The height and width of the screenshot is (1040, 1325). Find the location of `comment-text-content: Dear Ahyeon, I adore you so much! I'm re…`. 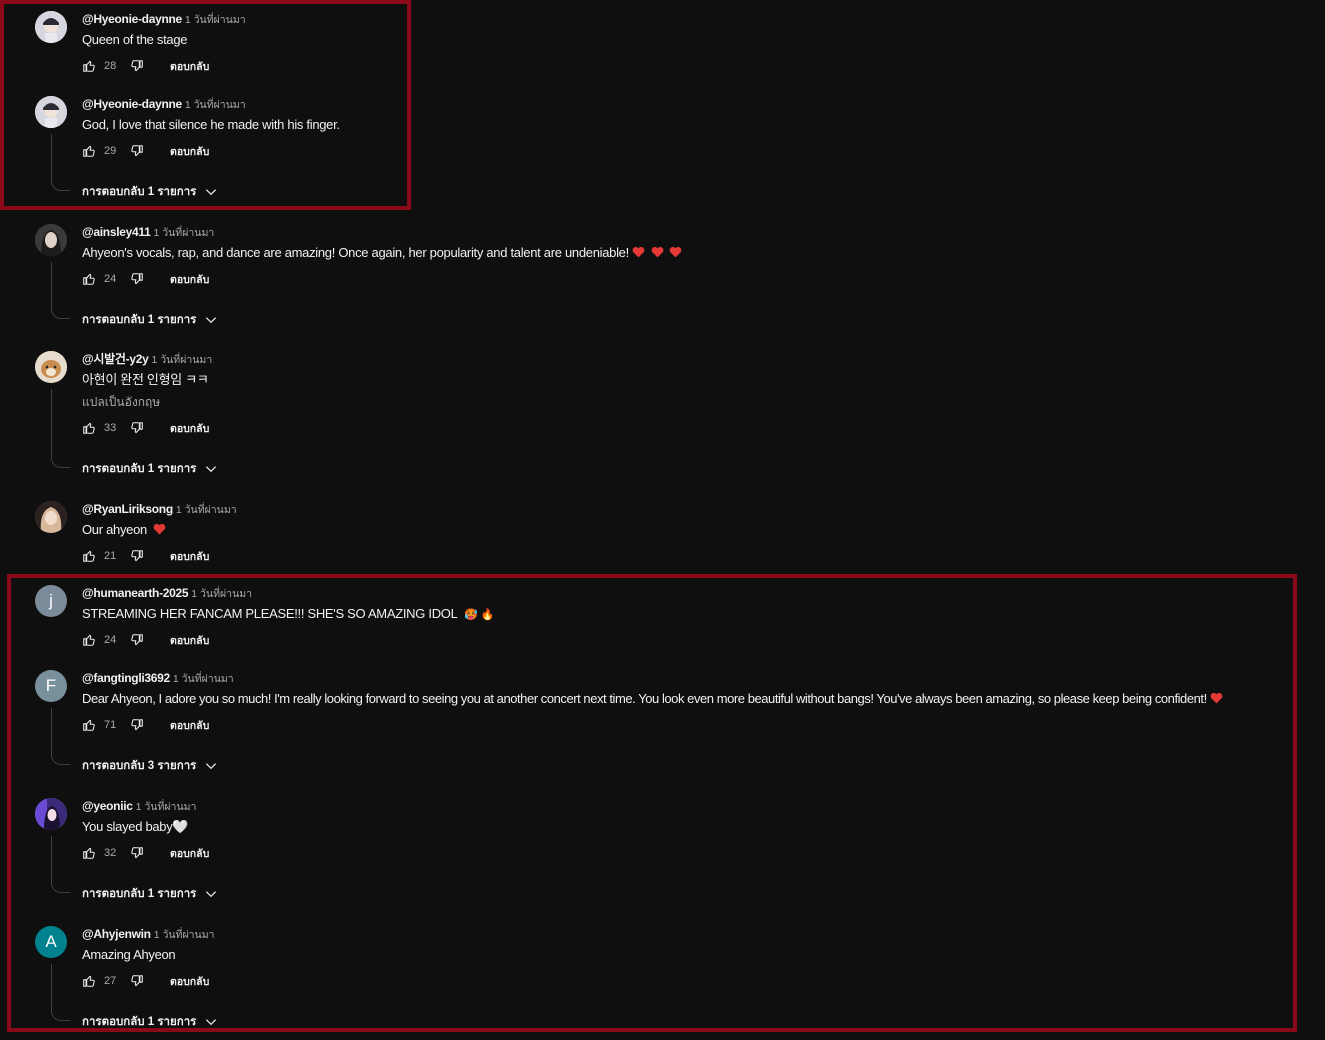

comment-text-content: Dear Ahyeon, I adore you so much! I'm re… is located at coordinates (644, 698).